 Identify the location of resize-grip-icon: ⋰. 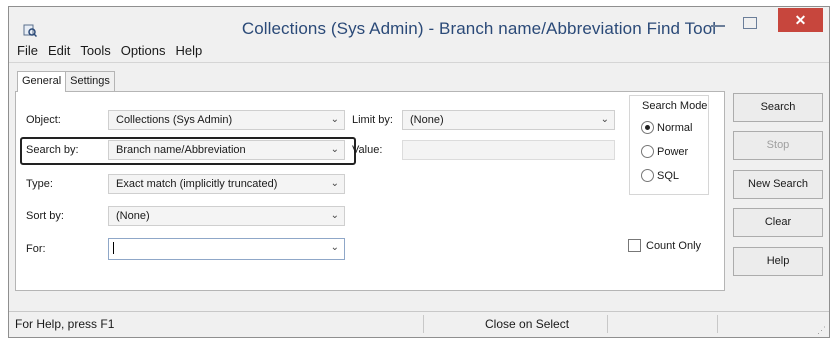
(822, 330).